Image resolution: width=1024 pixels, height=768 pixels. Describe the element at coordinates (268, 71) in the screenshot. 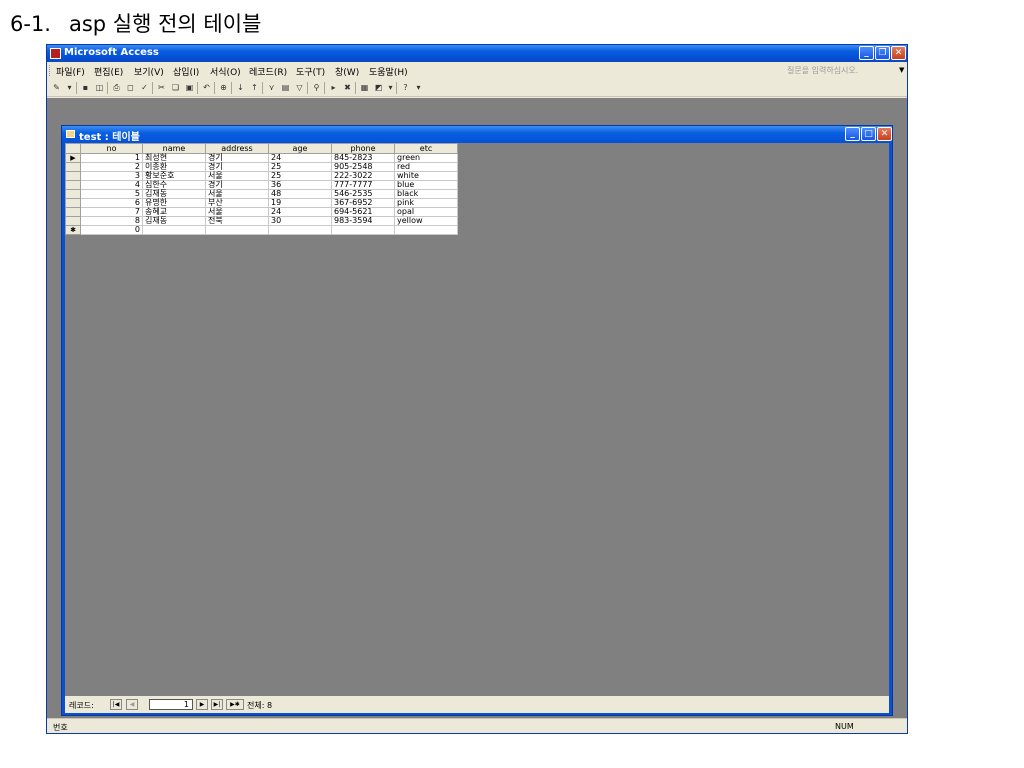

I see `menu-records: 레코드(R)` at that location.